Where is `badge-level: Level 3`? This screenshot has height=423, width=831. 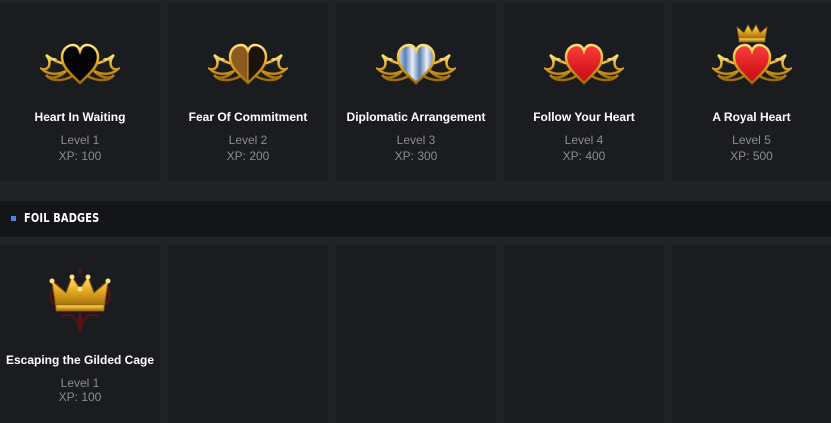 badge-level: Level 3 is located at coordinates (416, 140).